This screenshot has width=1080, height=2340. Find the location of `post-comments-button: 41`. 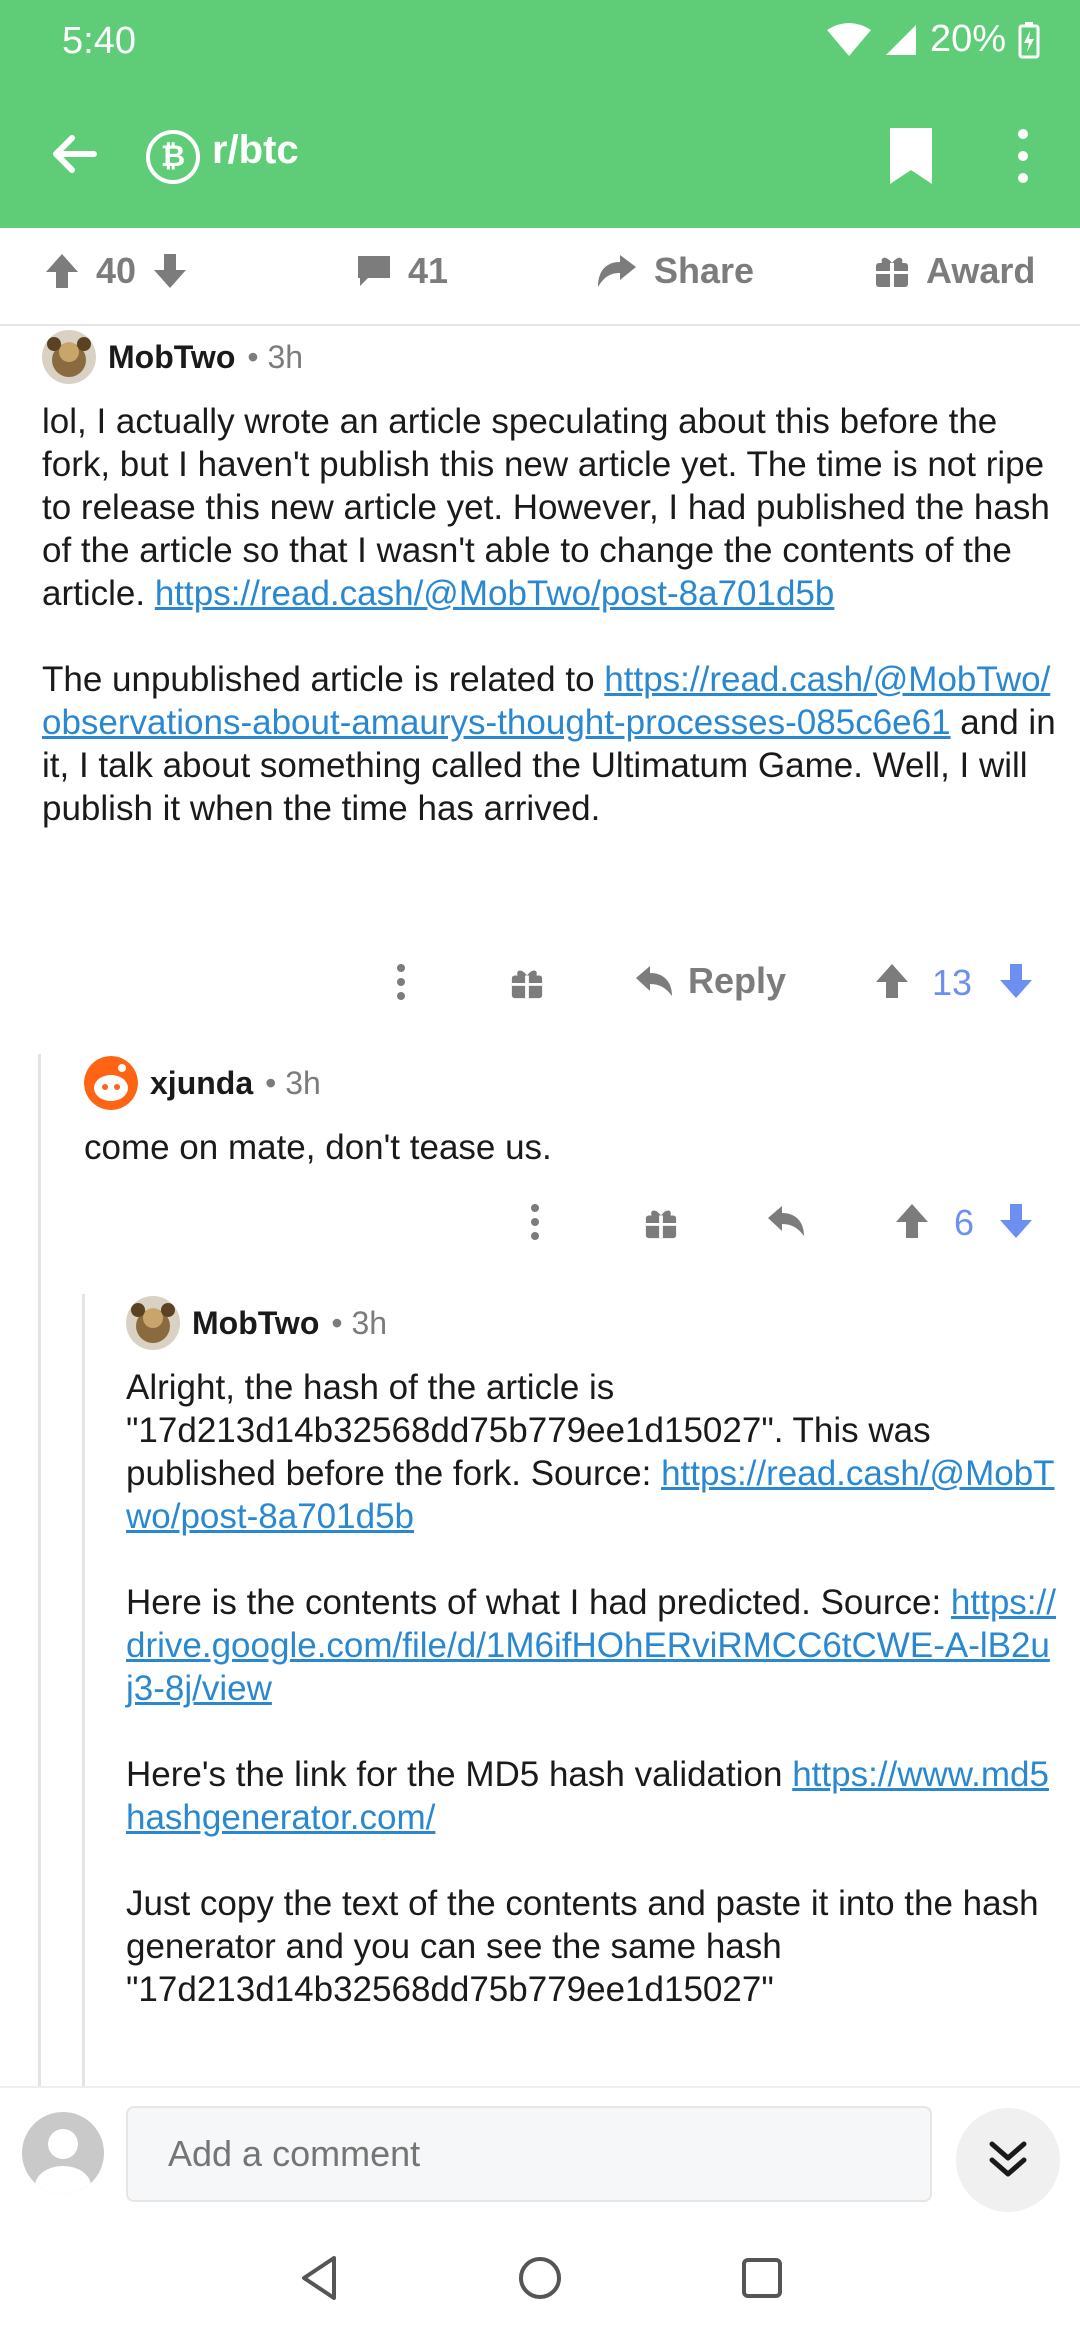

post-comments-button: 41 is located at coordinates (402, 271).